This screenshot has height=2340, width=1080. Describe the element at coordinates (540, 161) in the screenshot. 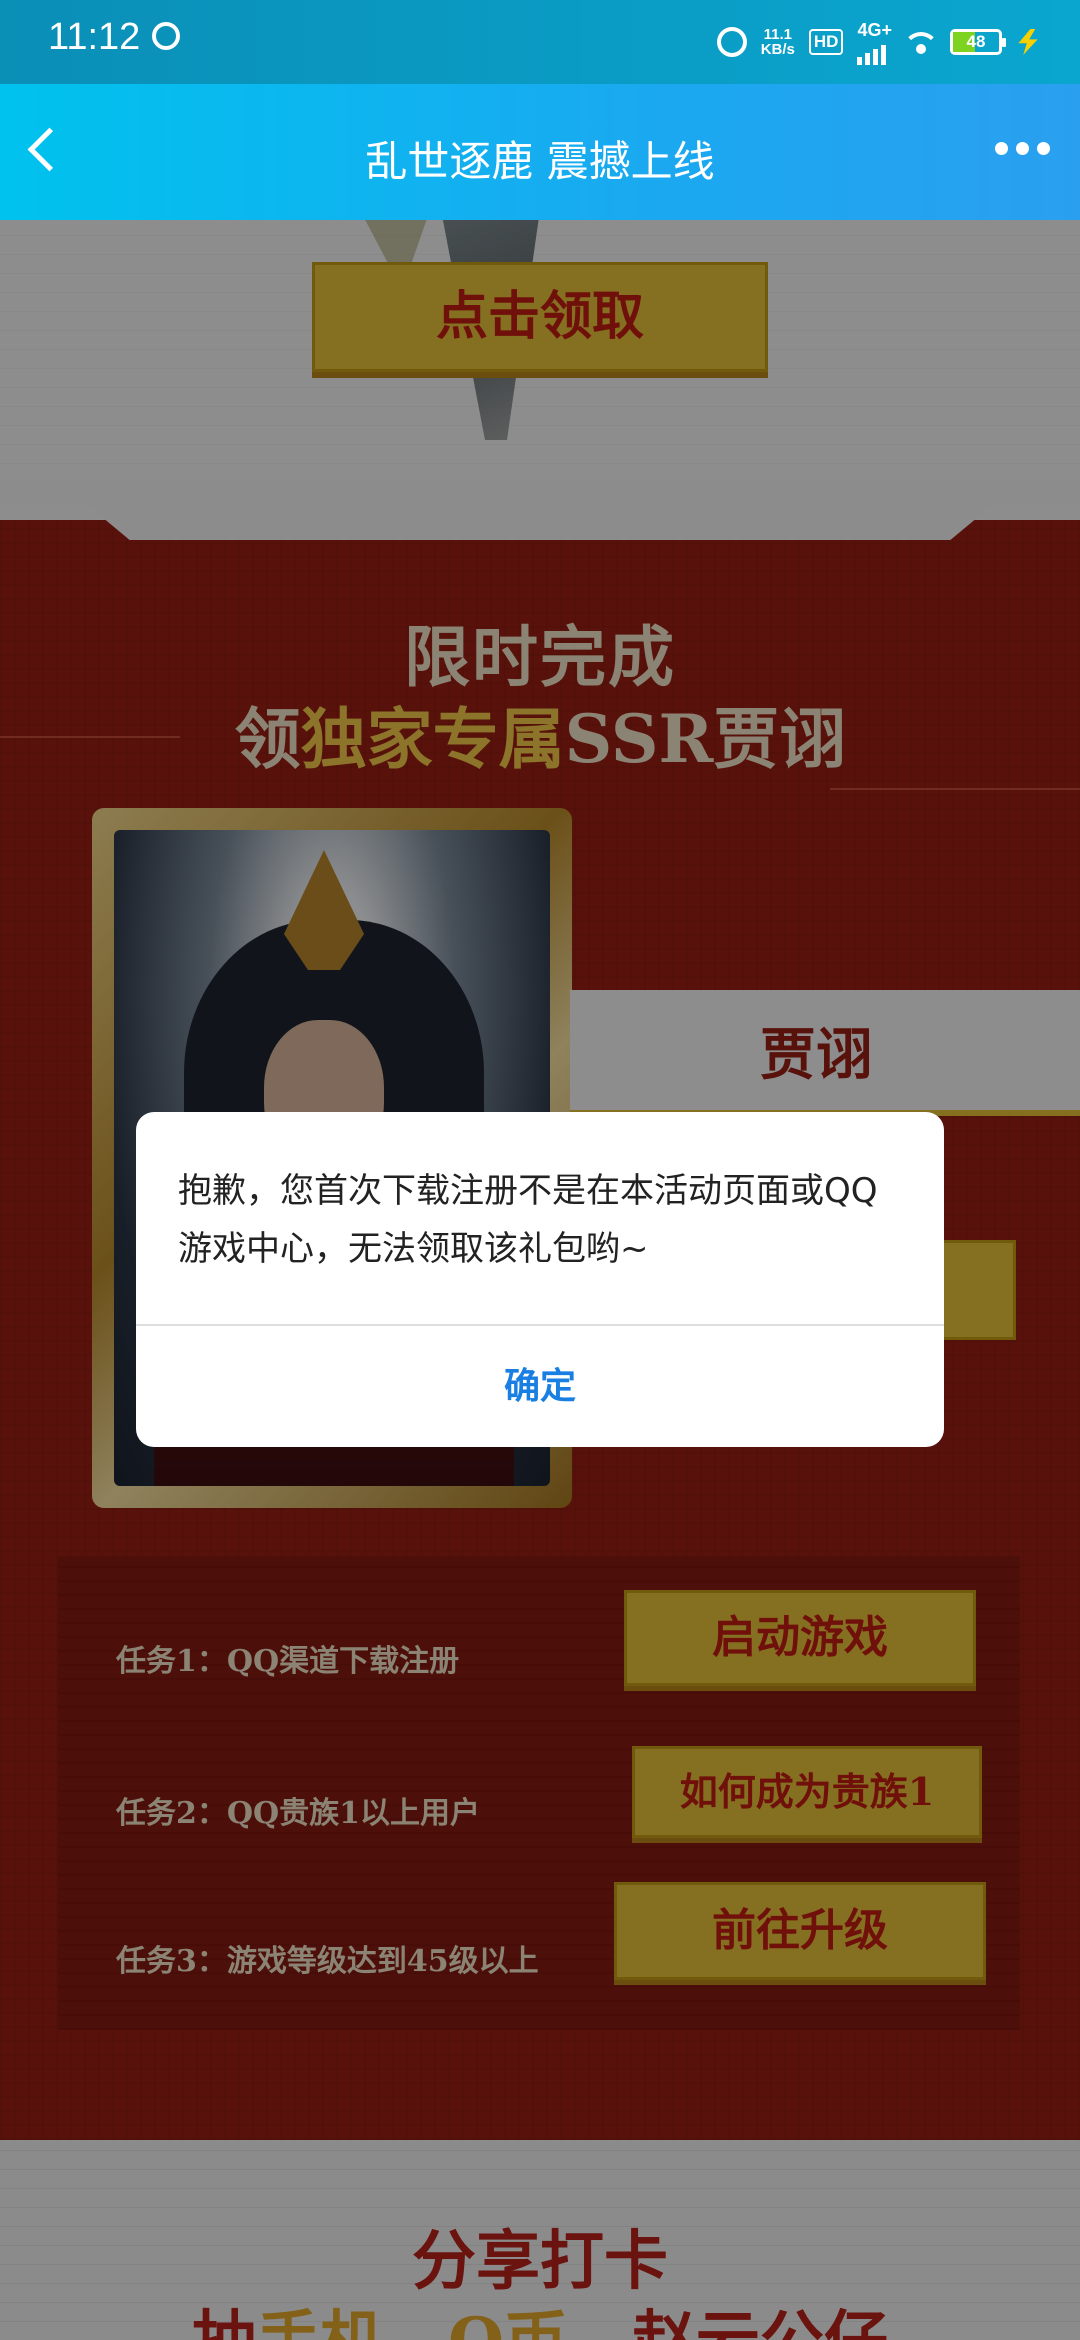

I see `page-title: 乱世逐鹿 震撼上线` at that location.